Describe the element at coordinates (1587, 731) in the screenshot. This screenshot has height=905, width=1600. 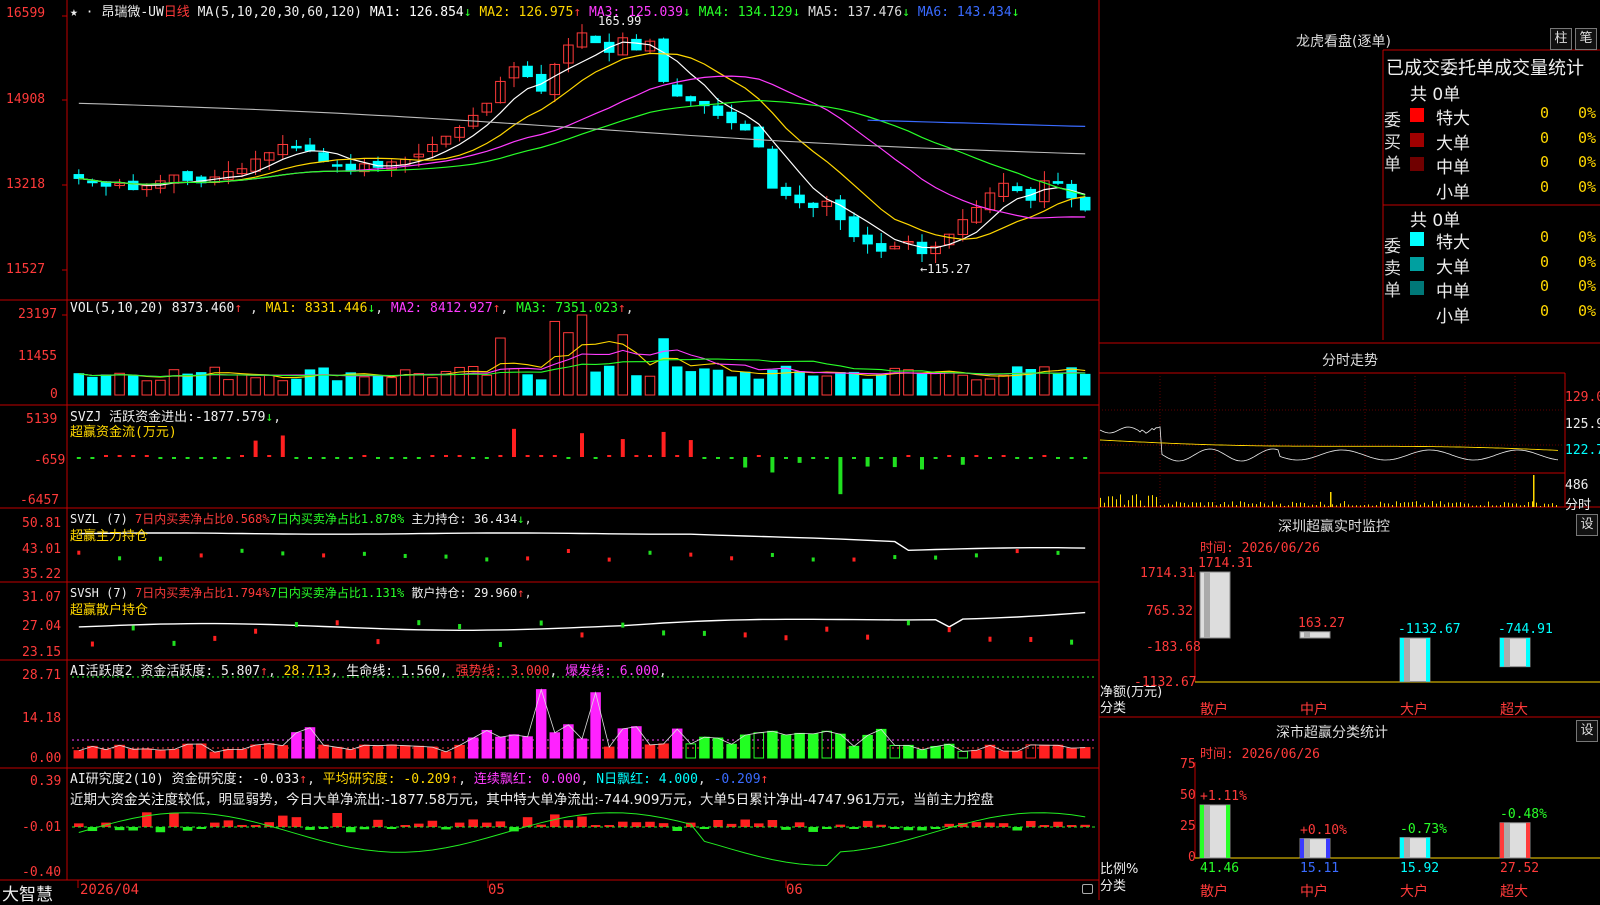
I see `sz-class-settings-button: 设` at that location.